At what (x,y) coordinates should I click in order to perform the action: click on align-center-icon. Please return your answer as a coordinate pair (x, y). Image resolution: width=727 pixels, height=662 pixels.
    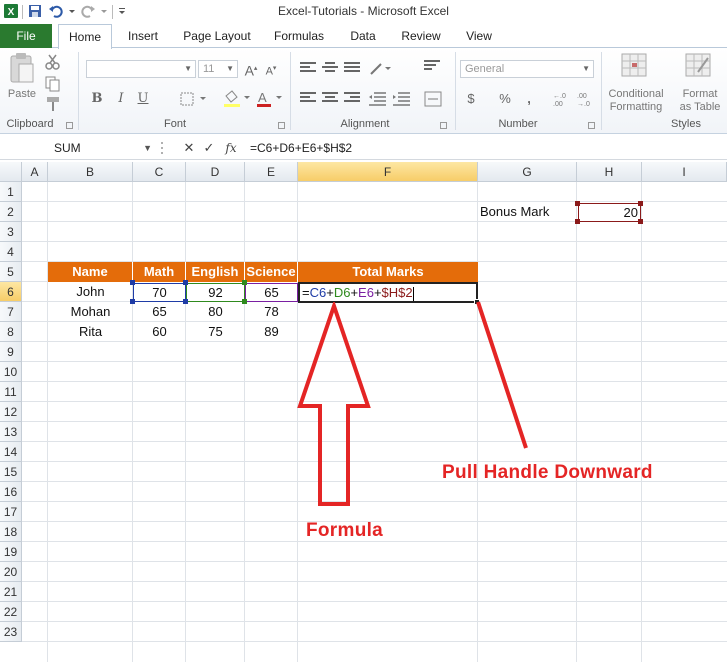
    Looking at the image, I should click on (330, 99).